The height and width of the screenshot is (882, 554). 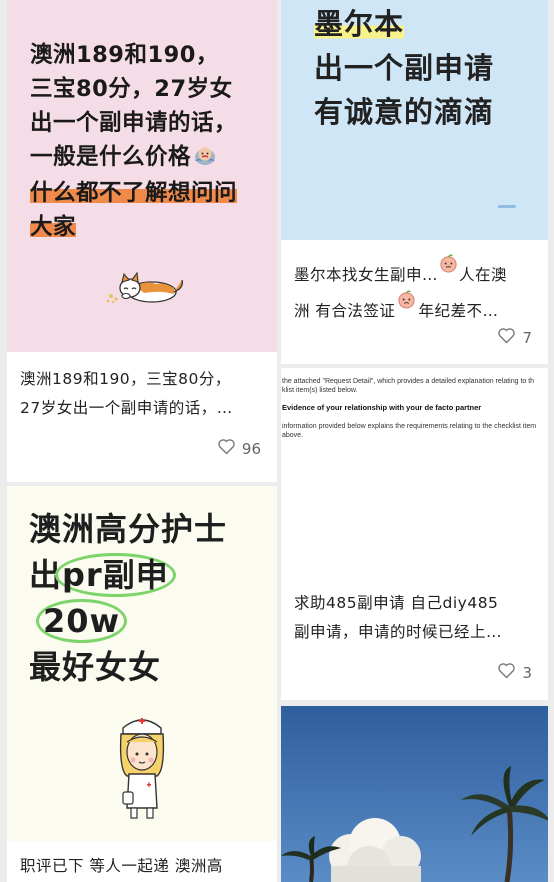 I want to click on cover-line: 墨尔本, so click(x=359, y=24).